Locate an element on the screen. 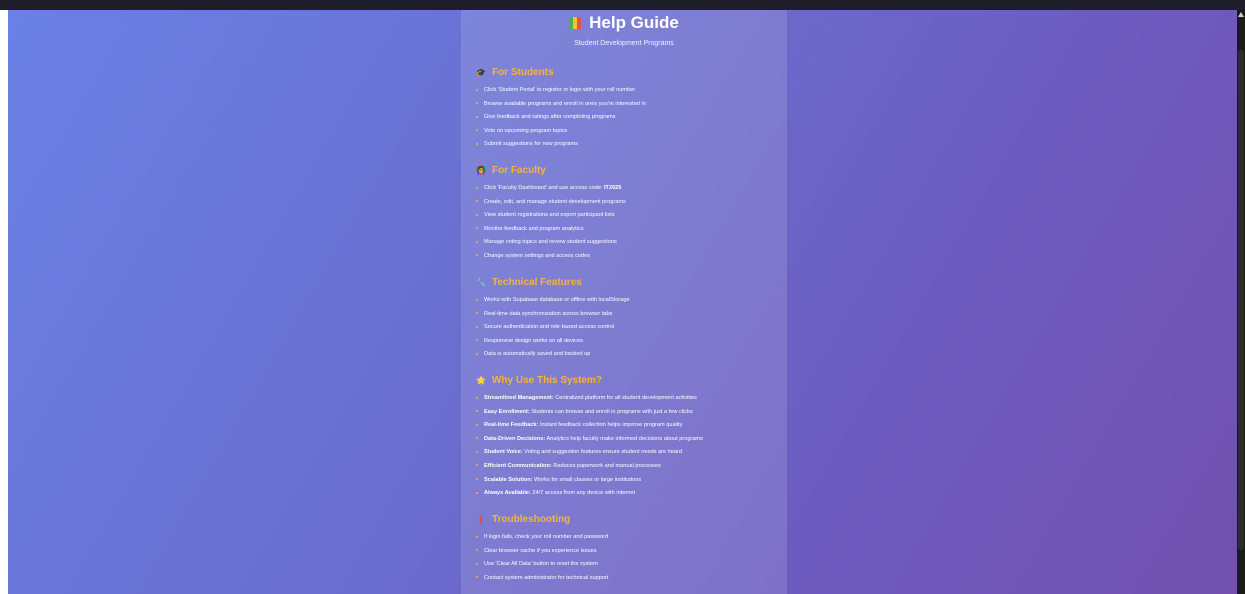  vertical-scrollbar is located at coordinates (1241, 302).